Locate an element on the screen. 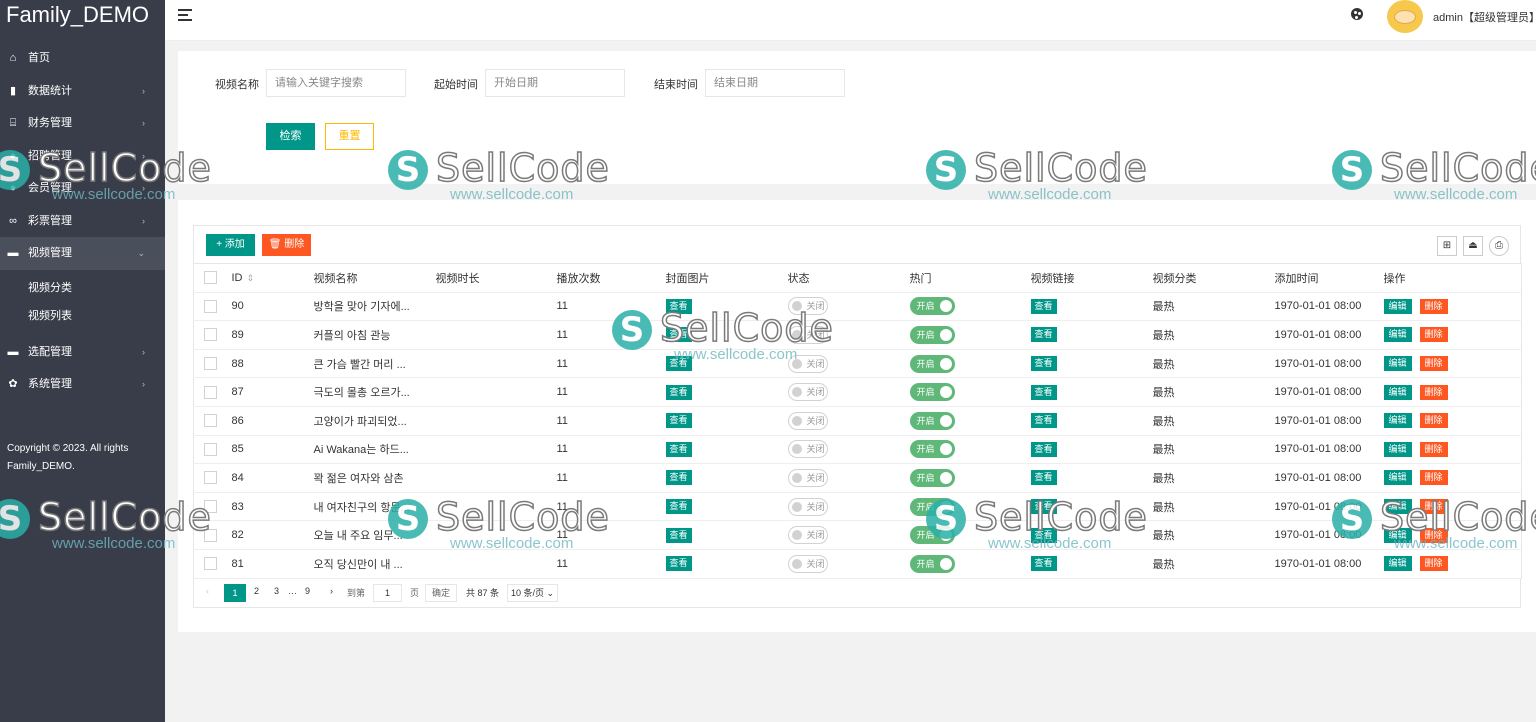 This screenshot has height=722, width=1536. page-size-select: 10 条/页 ⌄ is located at coordinates (533, 593).